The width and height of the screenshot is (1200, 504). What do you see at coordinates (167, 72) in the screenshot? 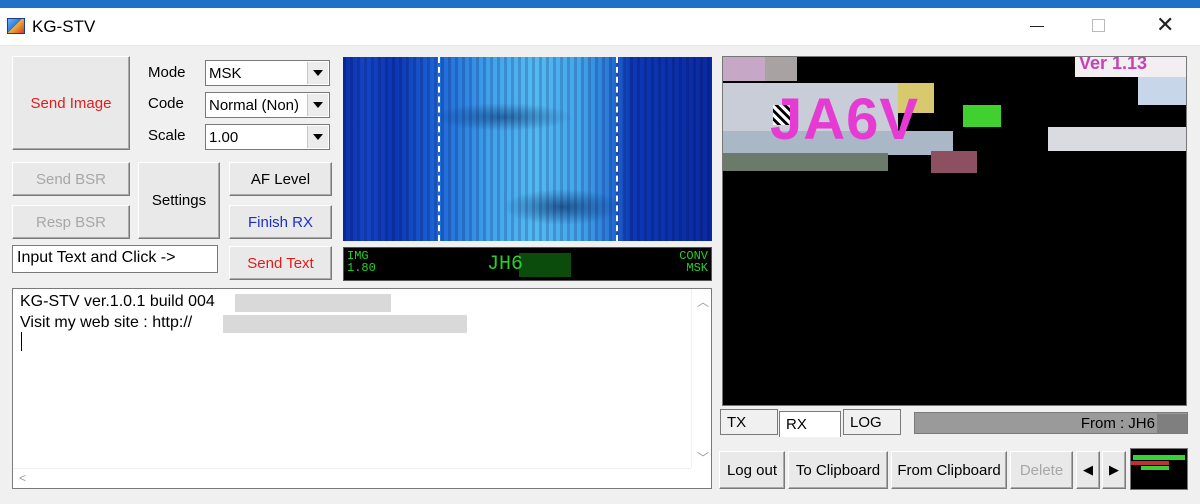
I see `mode-label: Mode` at bounding box center [167, 72].